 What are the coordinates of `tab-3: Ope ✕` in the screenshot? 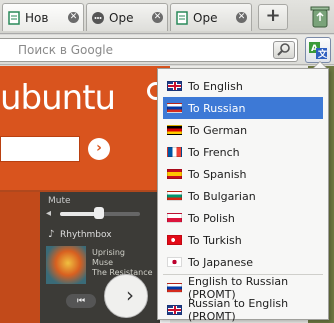 It's located at (211, 17).